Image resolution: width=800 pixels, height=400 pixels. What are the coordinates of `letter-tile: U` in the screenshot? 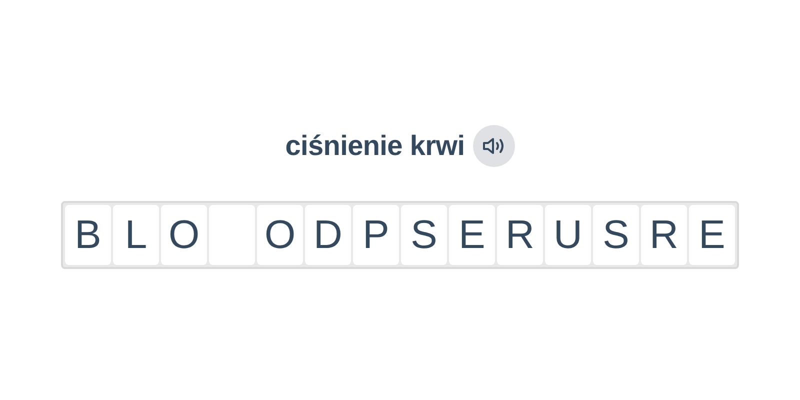 It's located at (568, 235).